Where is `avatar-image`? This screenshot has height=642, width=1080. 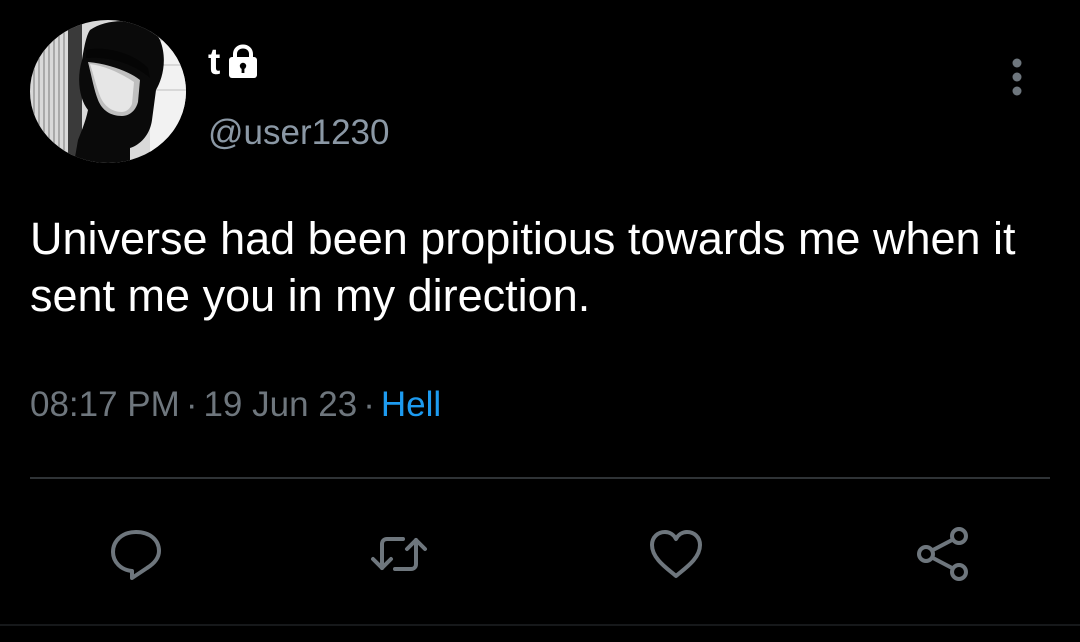 avatar-image is located at coordinates (108, 91).